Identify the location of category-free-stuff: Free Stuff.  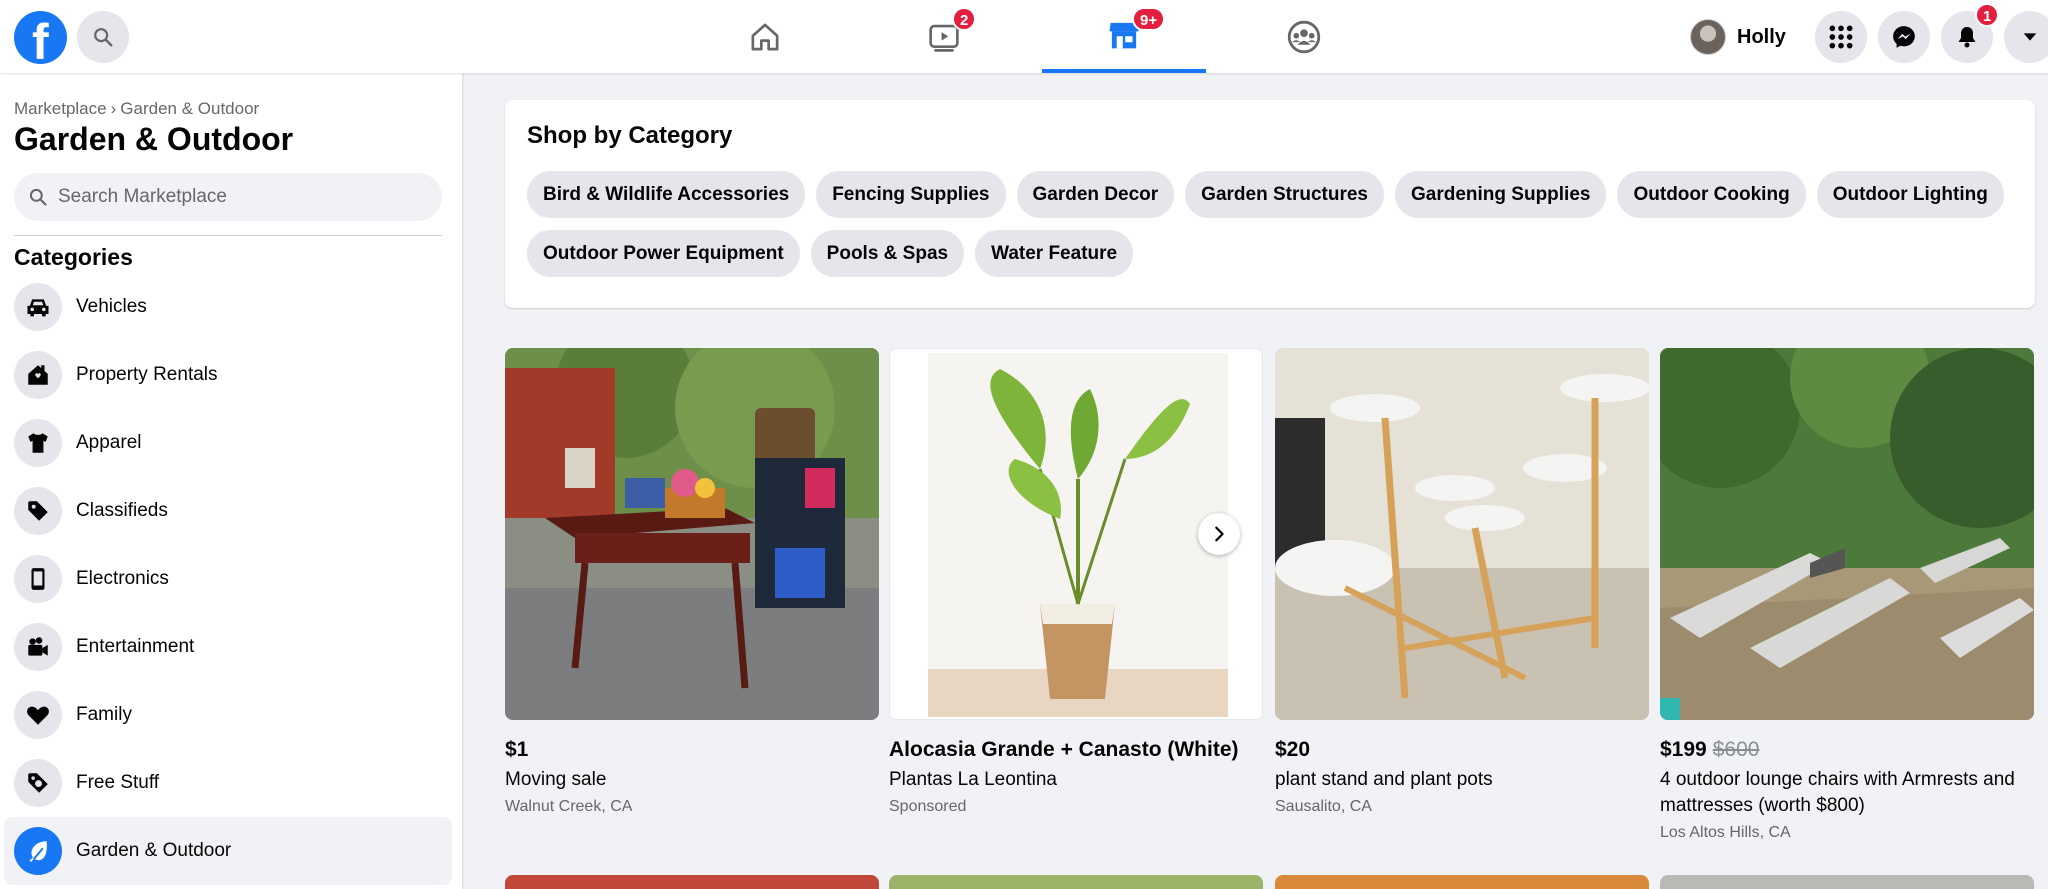
(228, 783).